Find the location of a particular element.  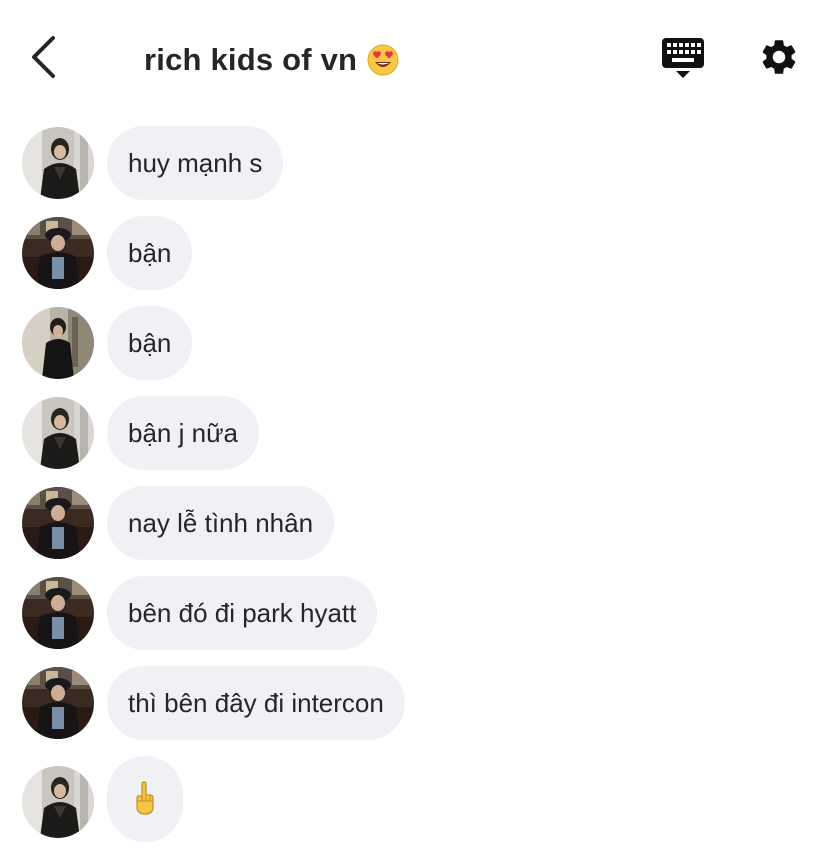

heart-eyes-emoji-icon is located at coordinates (383, 60).